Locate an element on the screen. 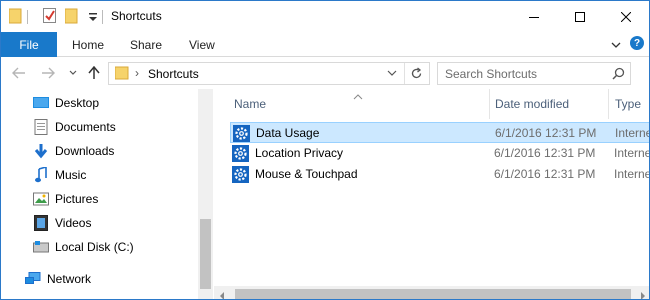 The width and height of the screenshot is (650, 300). column-header-date: Date modified is located at coordinates (532, 104).